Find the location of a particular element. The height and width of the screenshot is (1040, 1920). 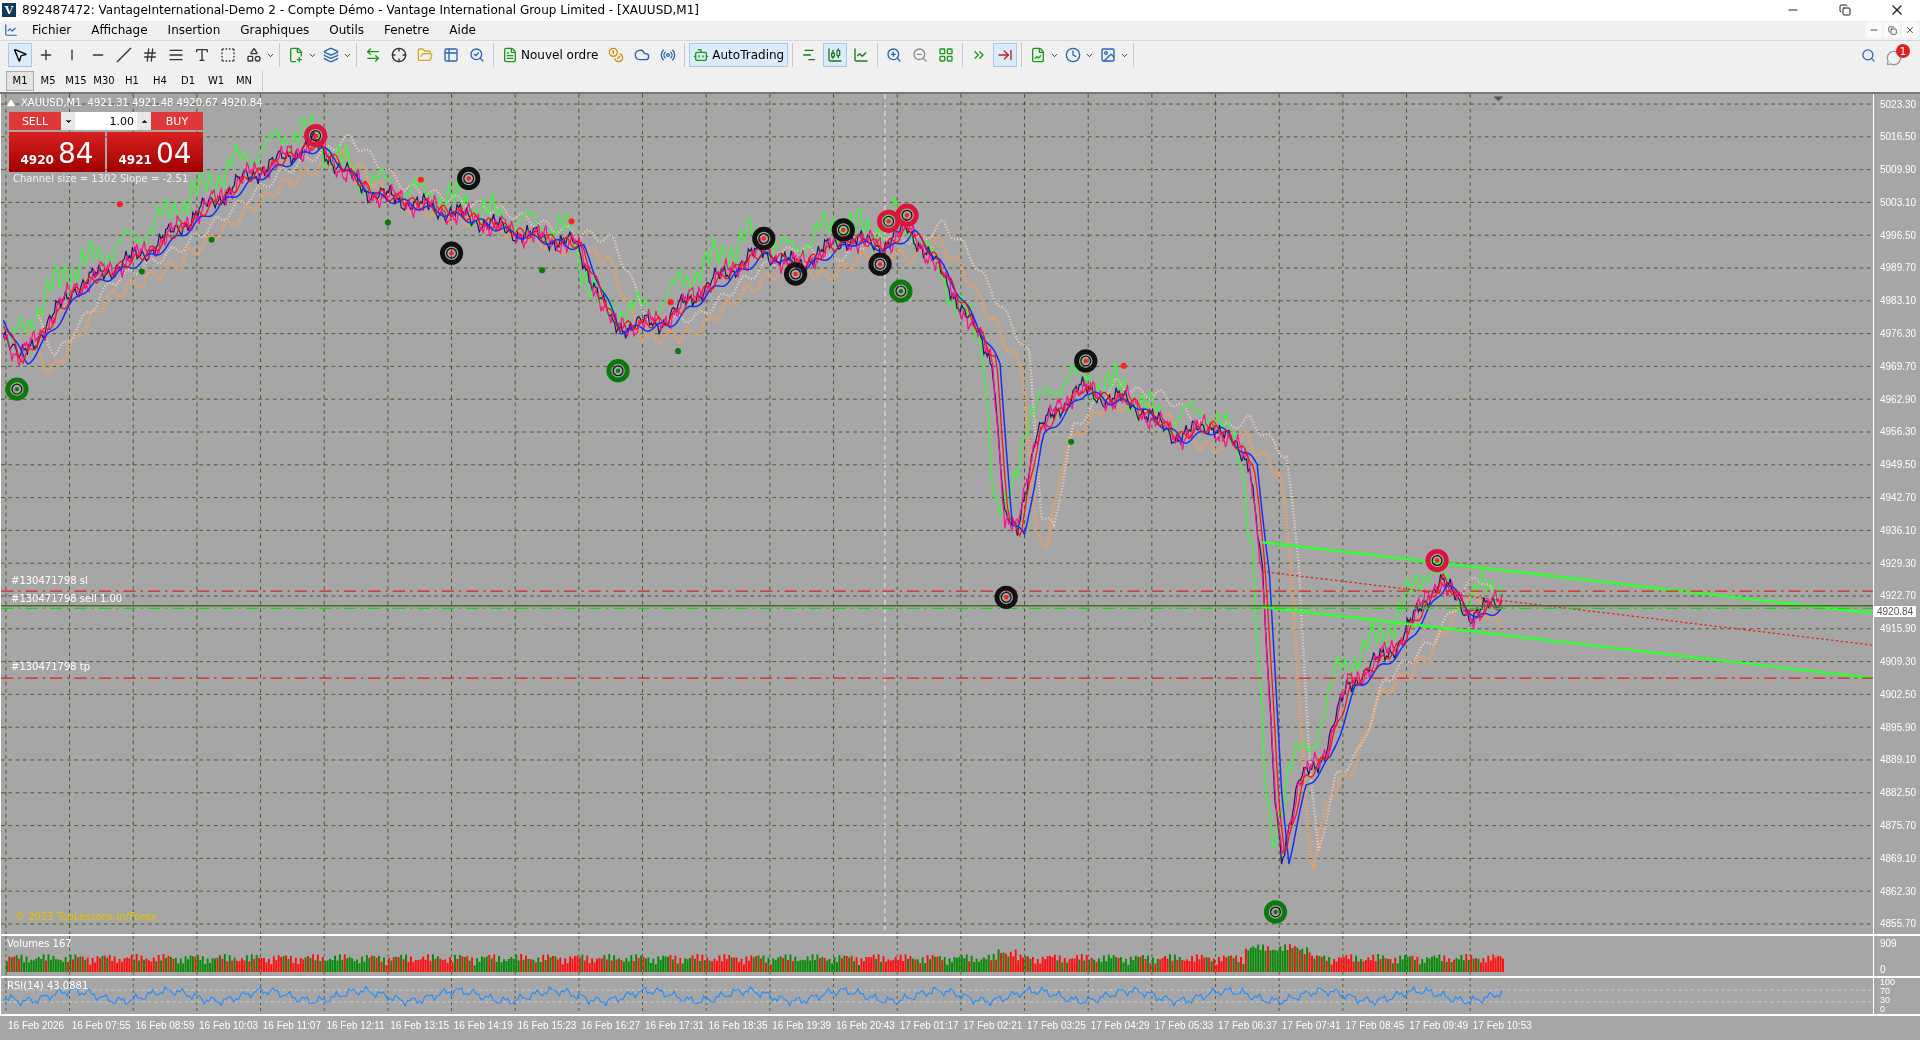

price-tick: 4936.10 is located at coordinates (1898, 530).